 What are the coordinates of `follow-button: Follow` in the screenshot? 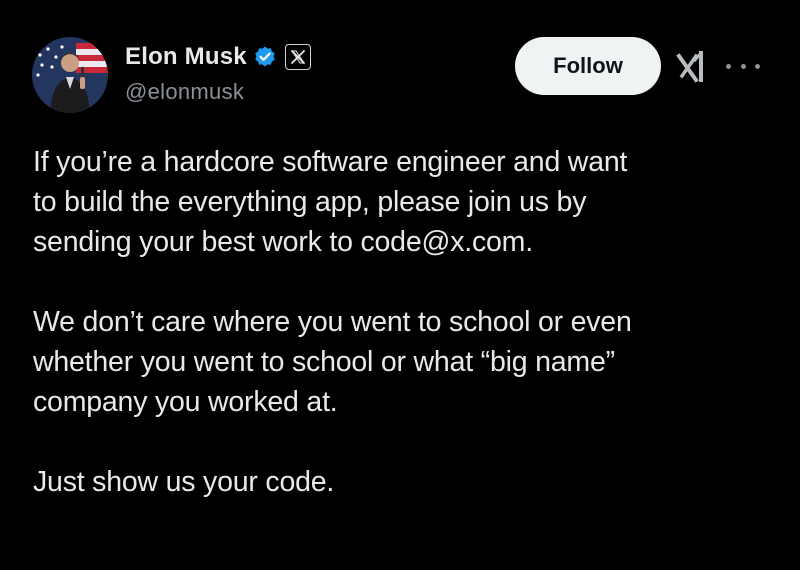 It's located at (588, 66).